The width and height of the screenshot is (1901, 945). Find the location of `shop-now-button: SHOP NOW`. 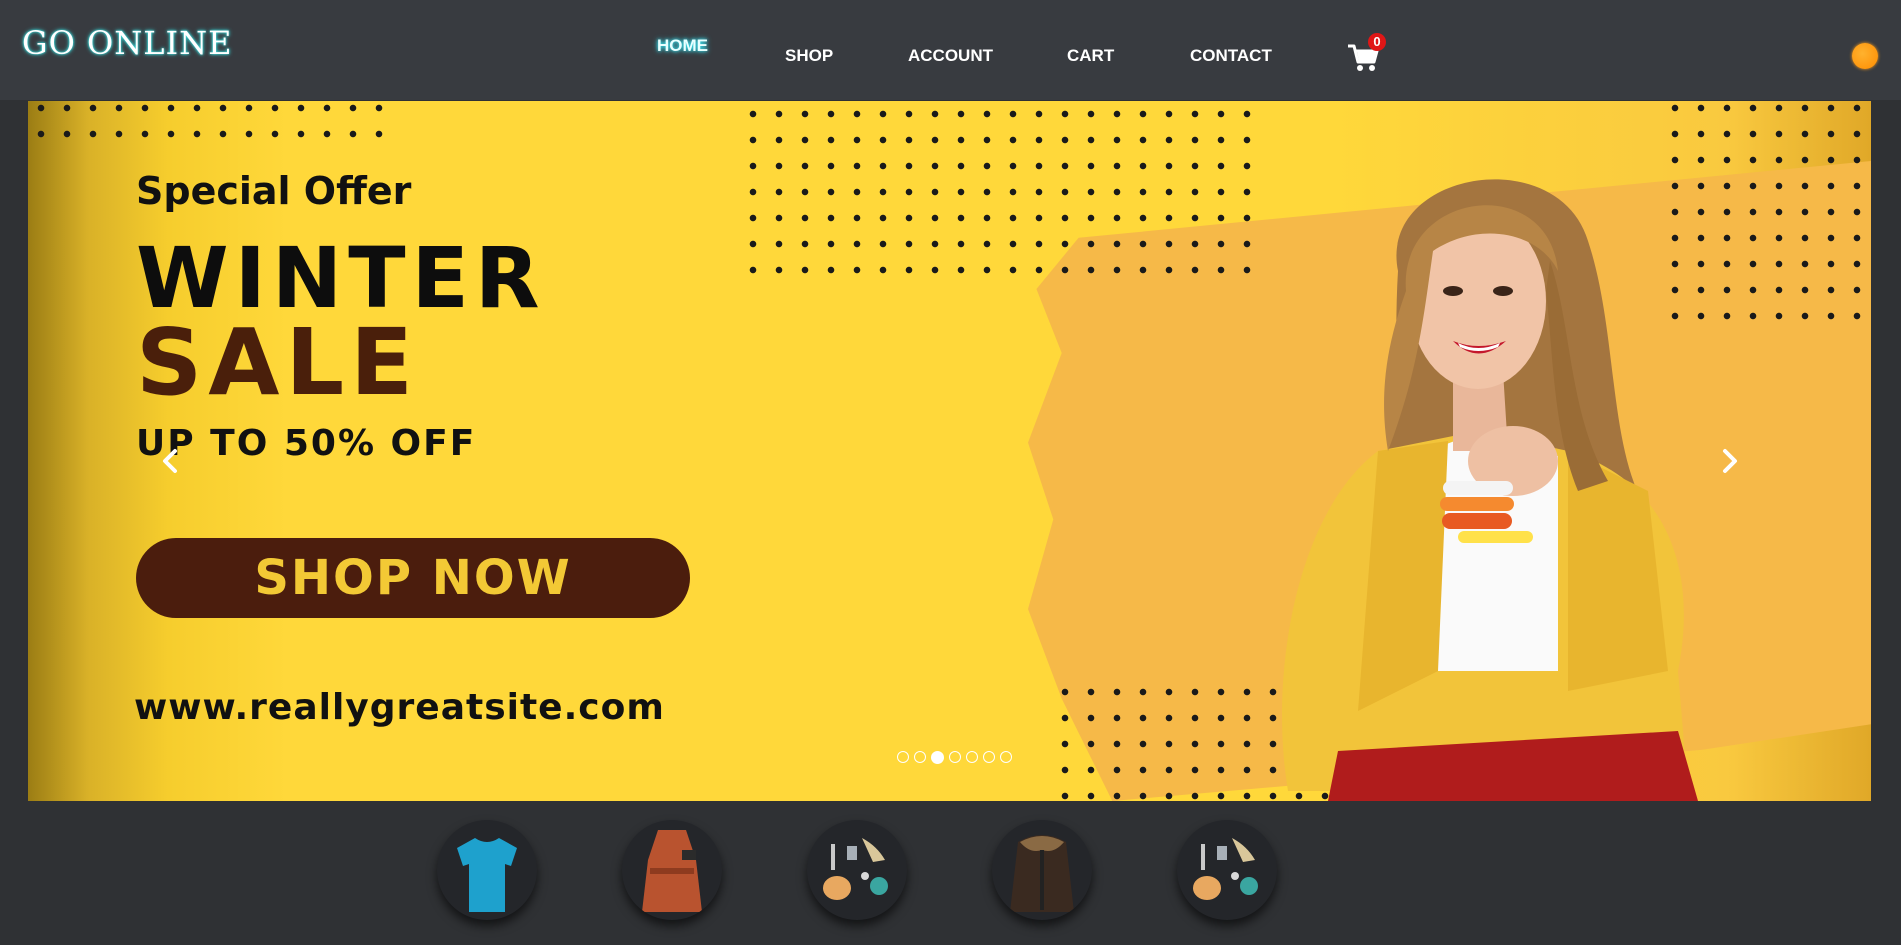

shop-now-button: SHOP NOW is located at coordinates (413, 578).